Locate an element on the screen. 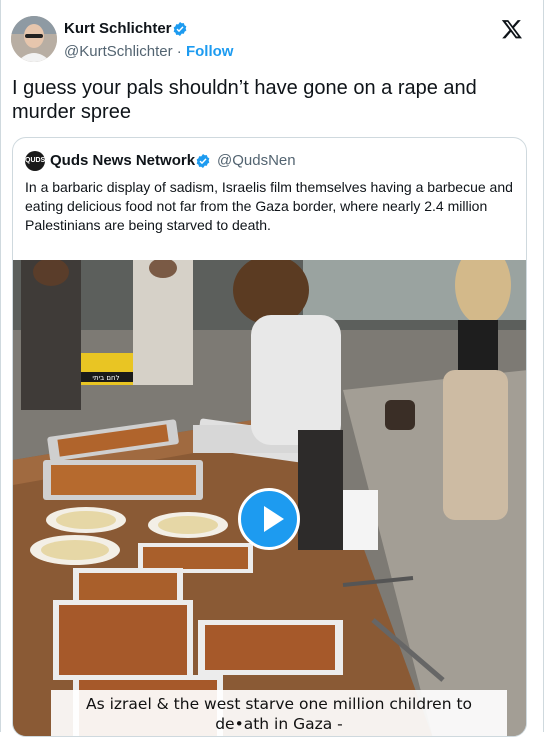  food-sign-text: לחם ביתי is located at coordinates (105, 378).